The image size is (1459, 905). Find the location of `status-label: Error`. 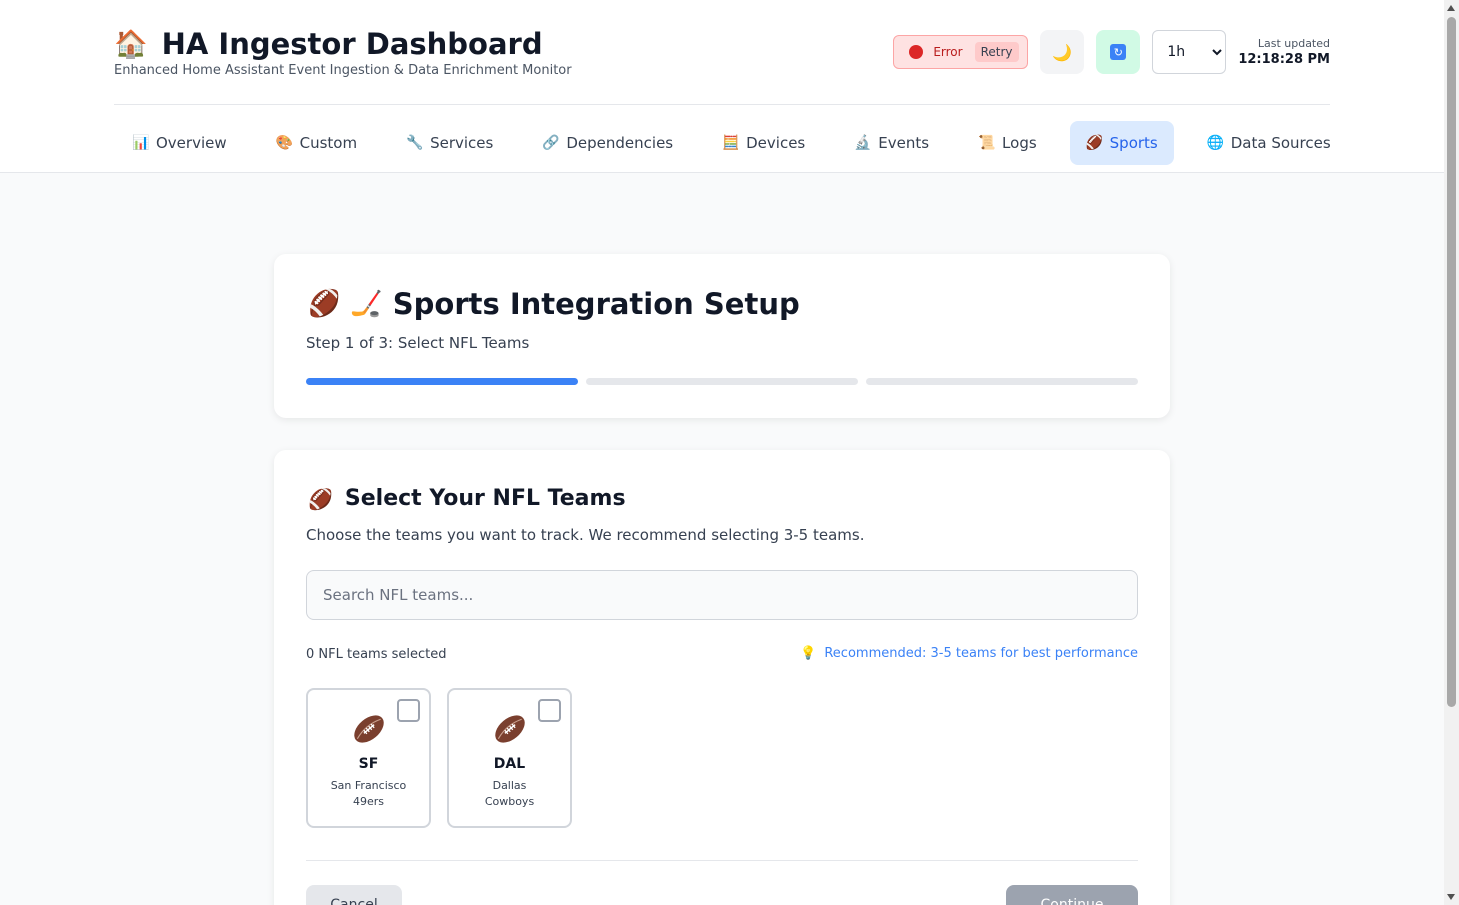

status-label: Error is located at coordinates (948, 52).